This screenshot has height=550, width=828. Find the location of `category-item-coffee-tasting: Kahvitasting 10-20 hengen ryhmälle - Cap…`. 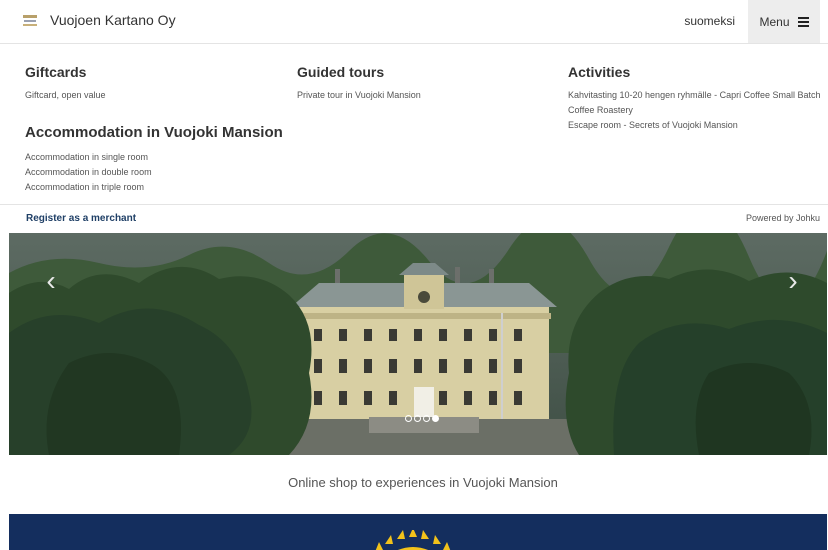

category-item-coffee-tasting: Kahvitasting 10-20 hengen ryhmälle - Cap… is located at coordinates (696, 103).